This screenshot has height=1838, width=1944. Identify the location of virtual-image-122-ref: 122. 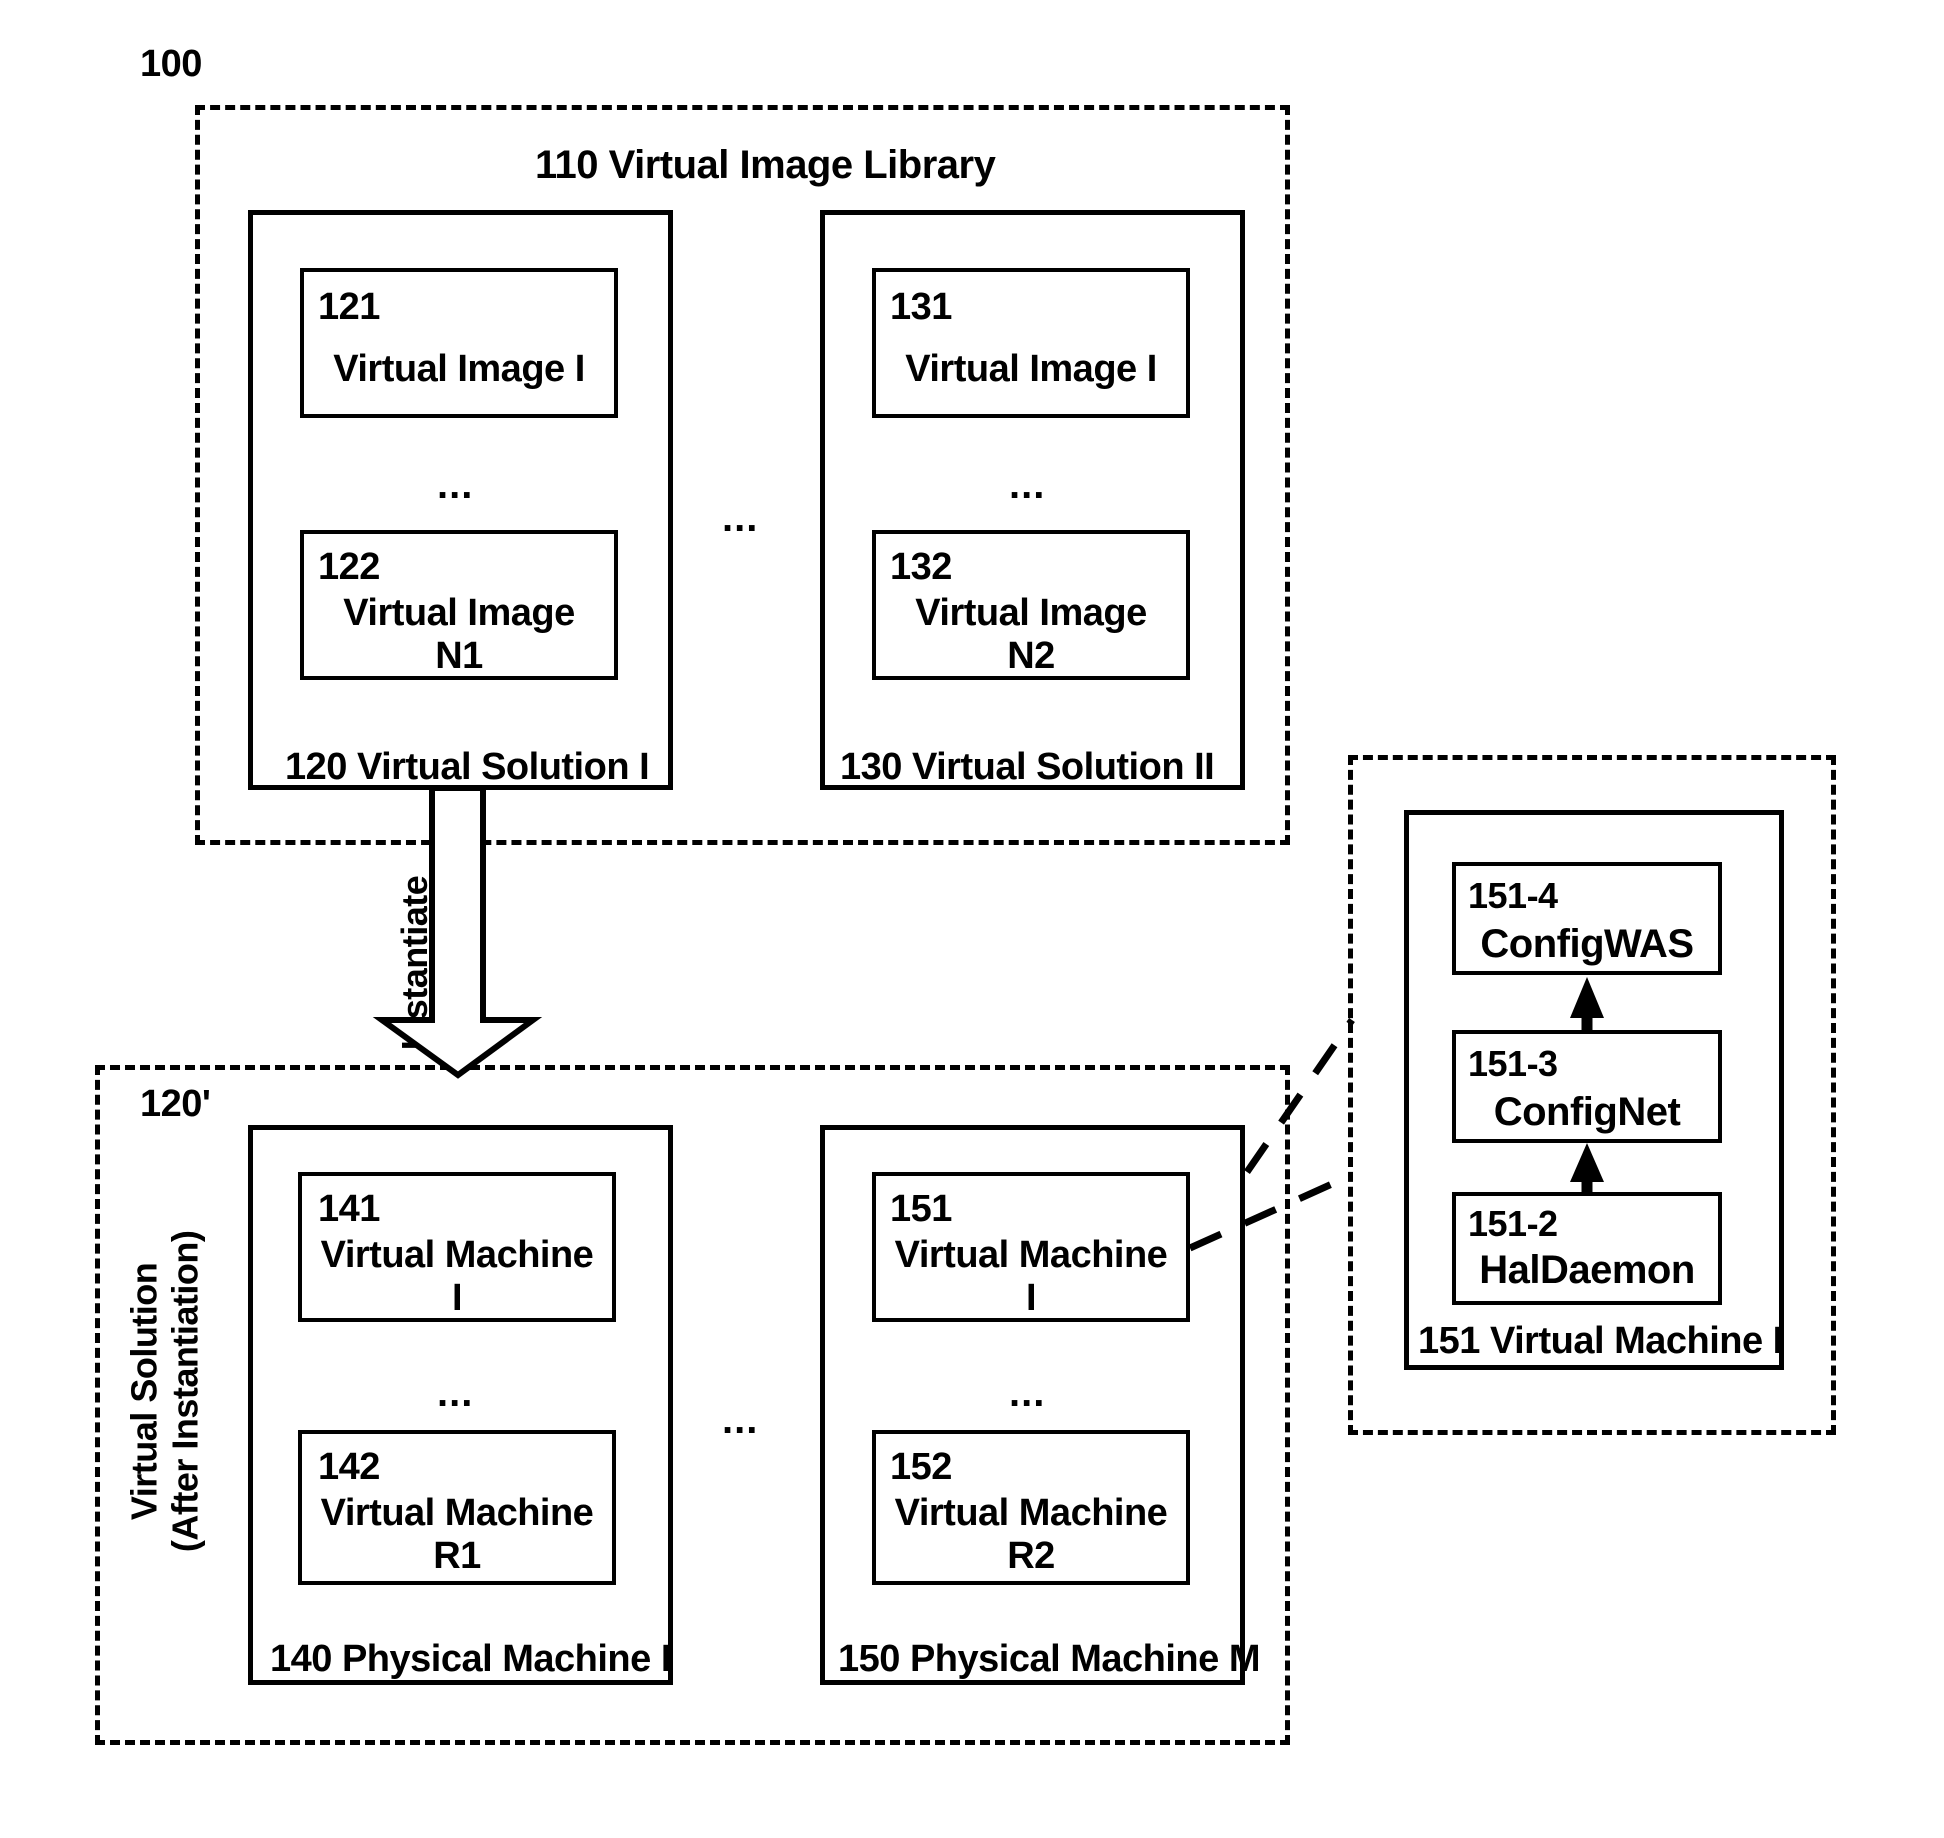
(349, 567).